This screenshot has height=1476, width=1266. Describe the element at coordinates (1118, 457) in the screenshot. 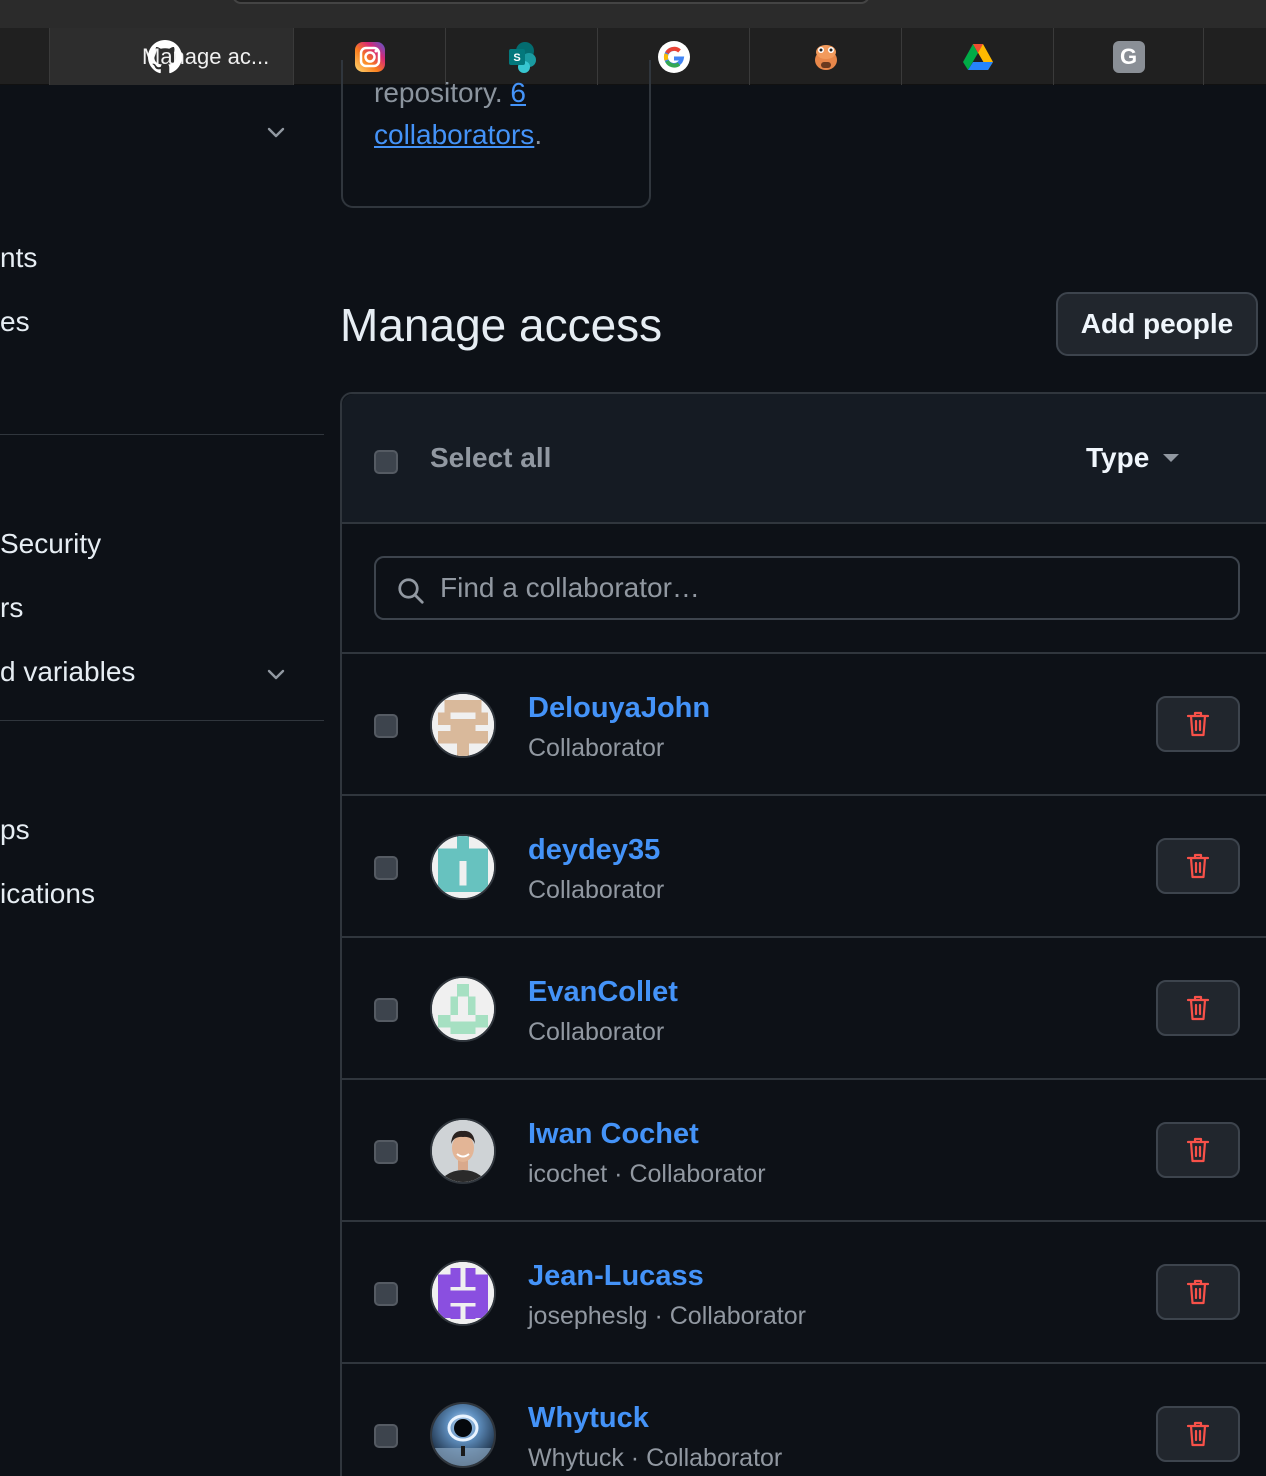

I see `type-filter-label: Type` at that location.